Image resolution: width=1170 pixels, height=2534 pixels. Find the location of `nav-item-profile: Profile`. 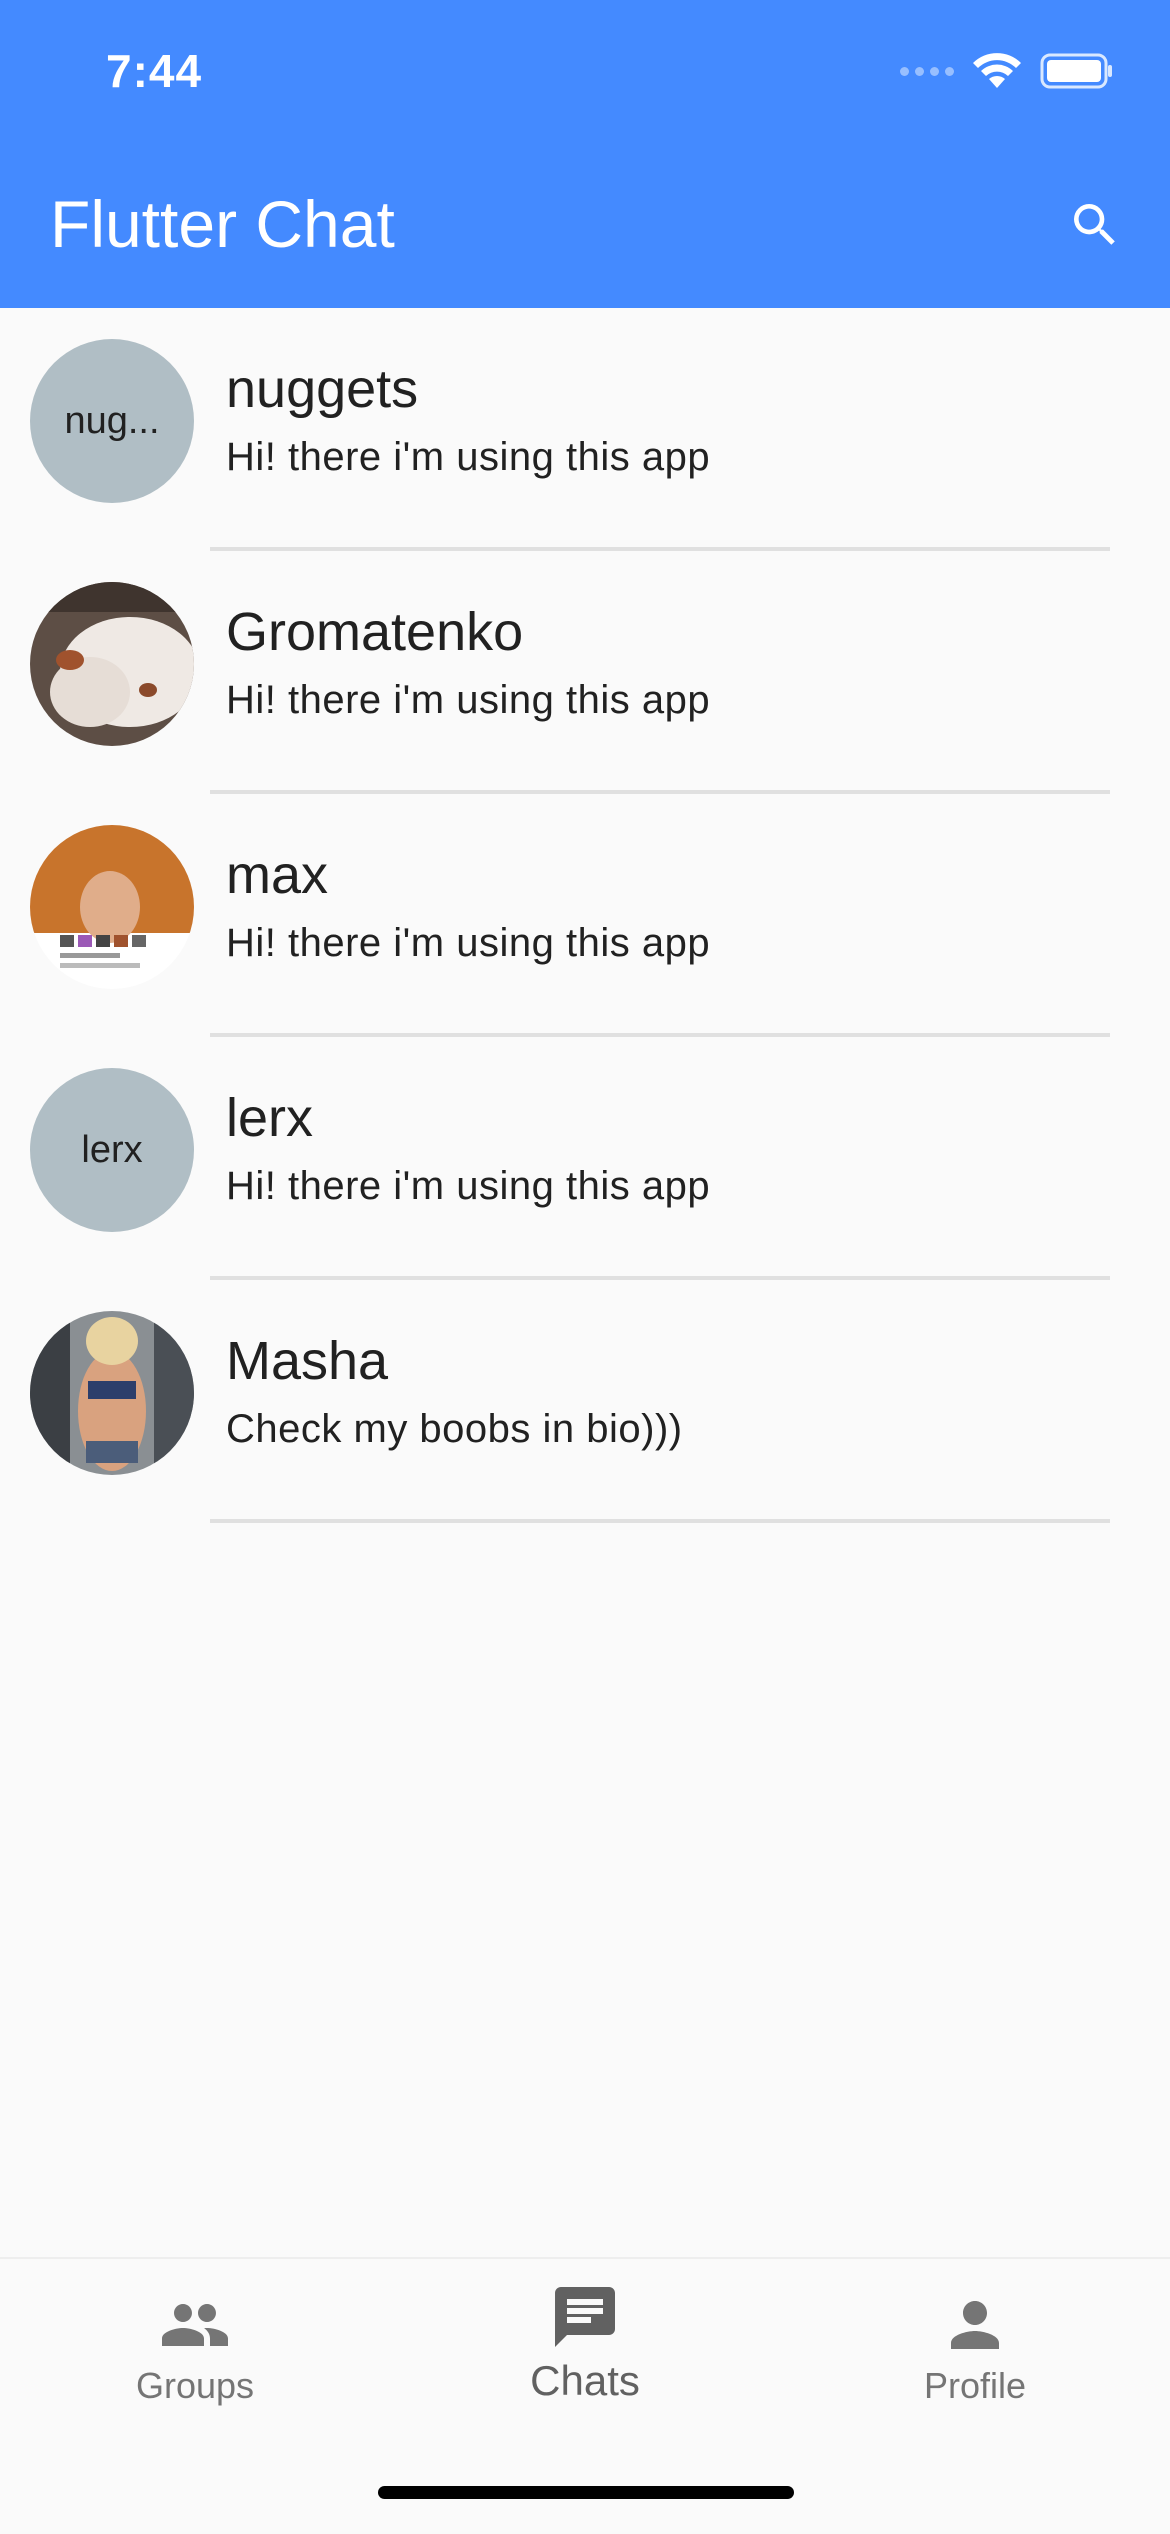

nav-item-profile: Profile is located at coordinates (975, 2348).